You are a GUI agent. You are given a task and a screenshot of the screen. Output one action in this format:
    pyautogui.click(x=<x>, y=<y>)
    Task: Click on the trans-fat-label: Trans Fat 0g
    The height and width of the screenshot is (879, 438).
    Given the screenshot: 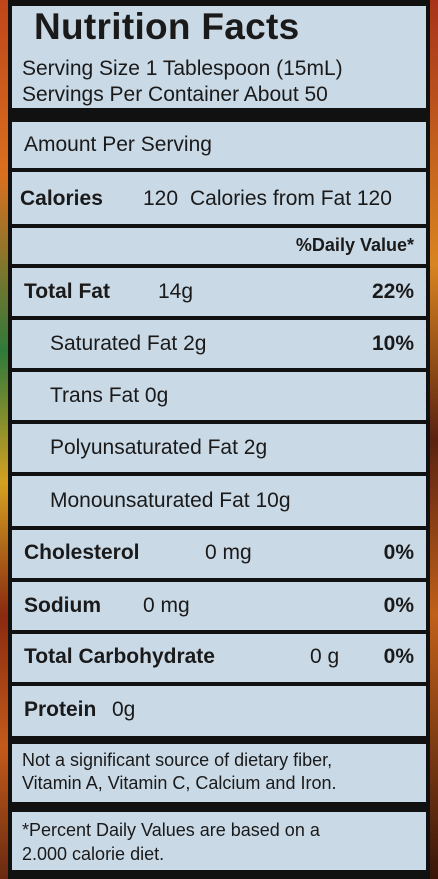 What is the action you would take?
    pyautogui.click(x=109, y=395)
    